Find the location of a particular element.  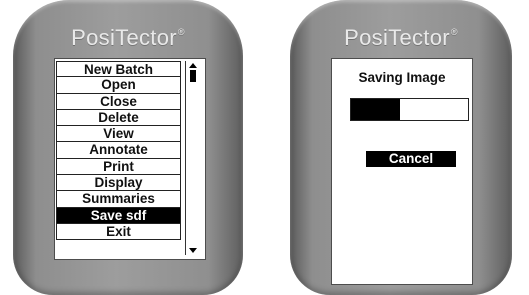

menu-item-open: Open is located at coordinates (118, 85).